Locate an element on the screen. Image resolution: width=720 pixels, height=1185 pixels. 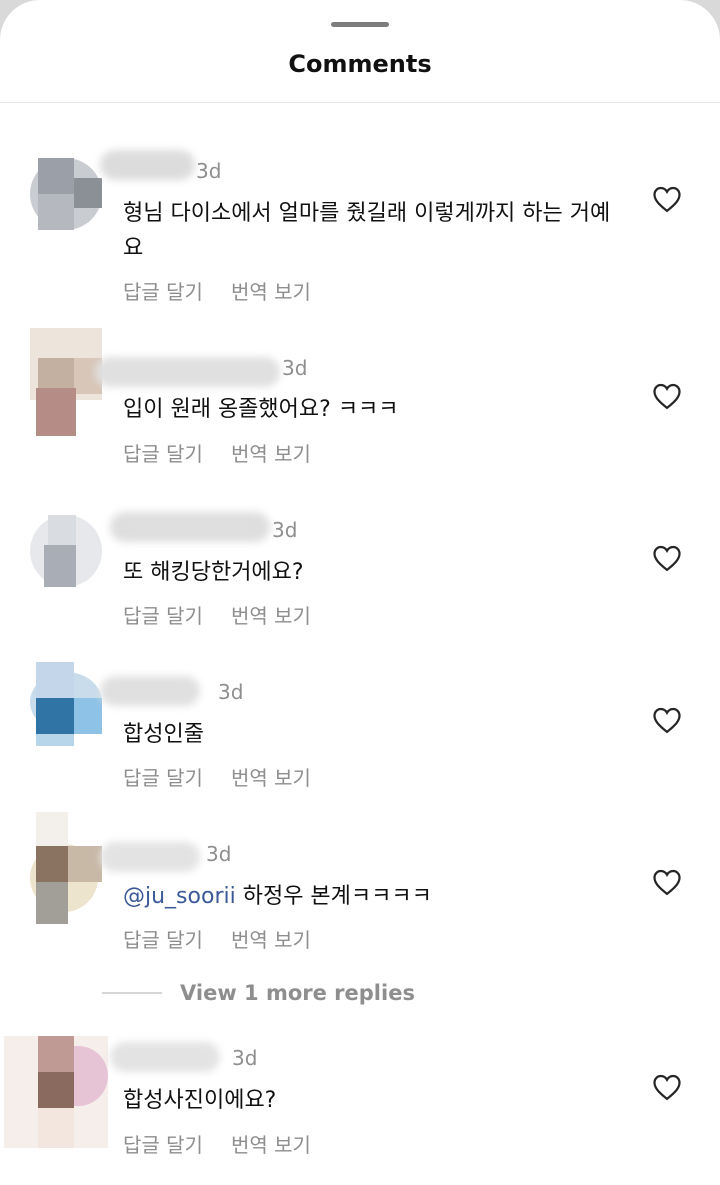
comment-text-body: 하정우 본계ㅋㅋㅋㅋ is located at coordinates (333, 896).